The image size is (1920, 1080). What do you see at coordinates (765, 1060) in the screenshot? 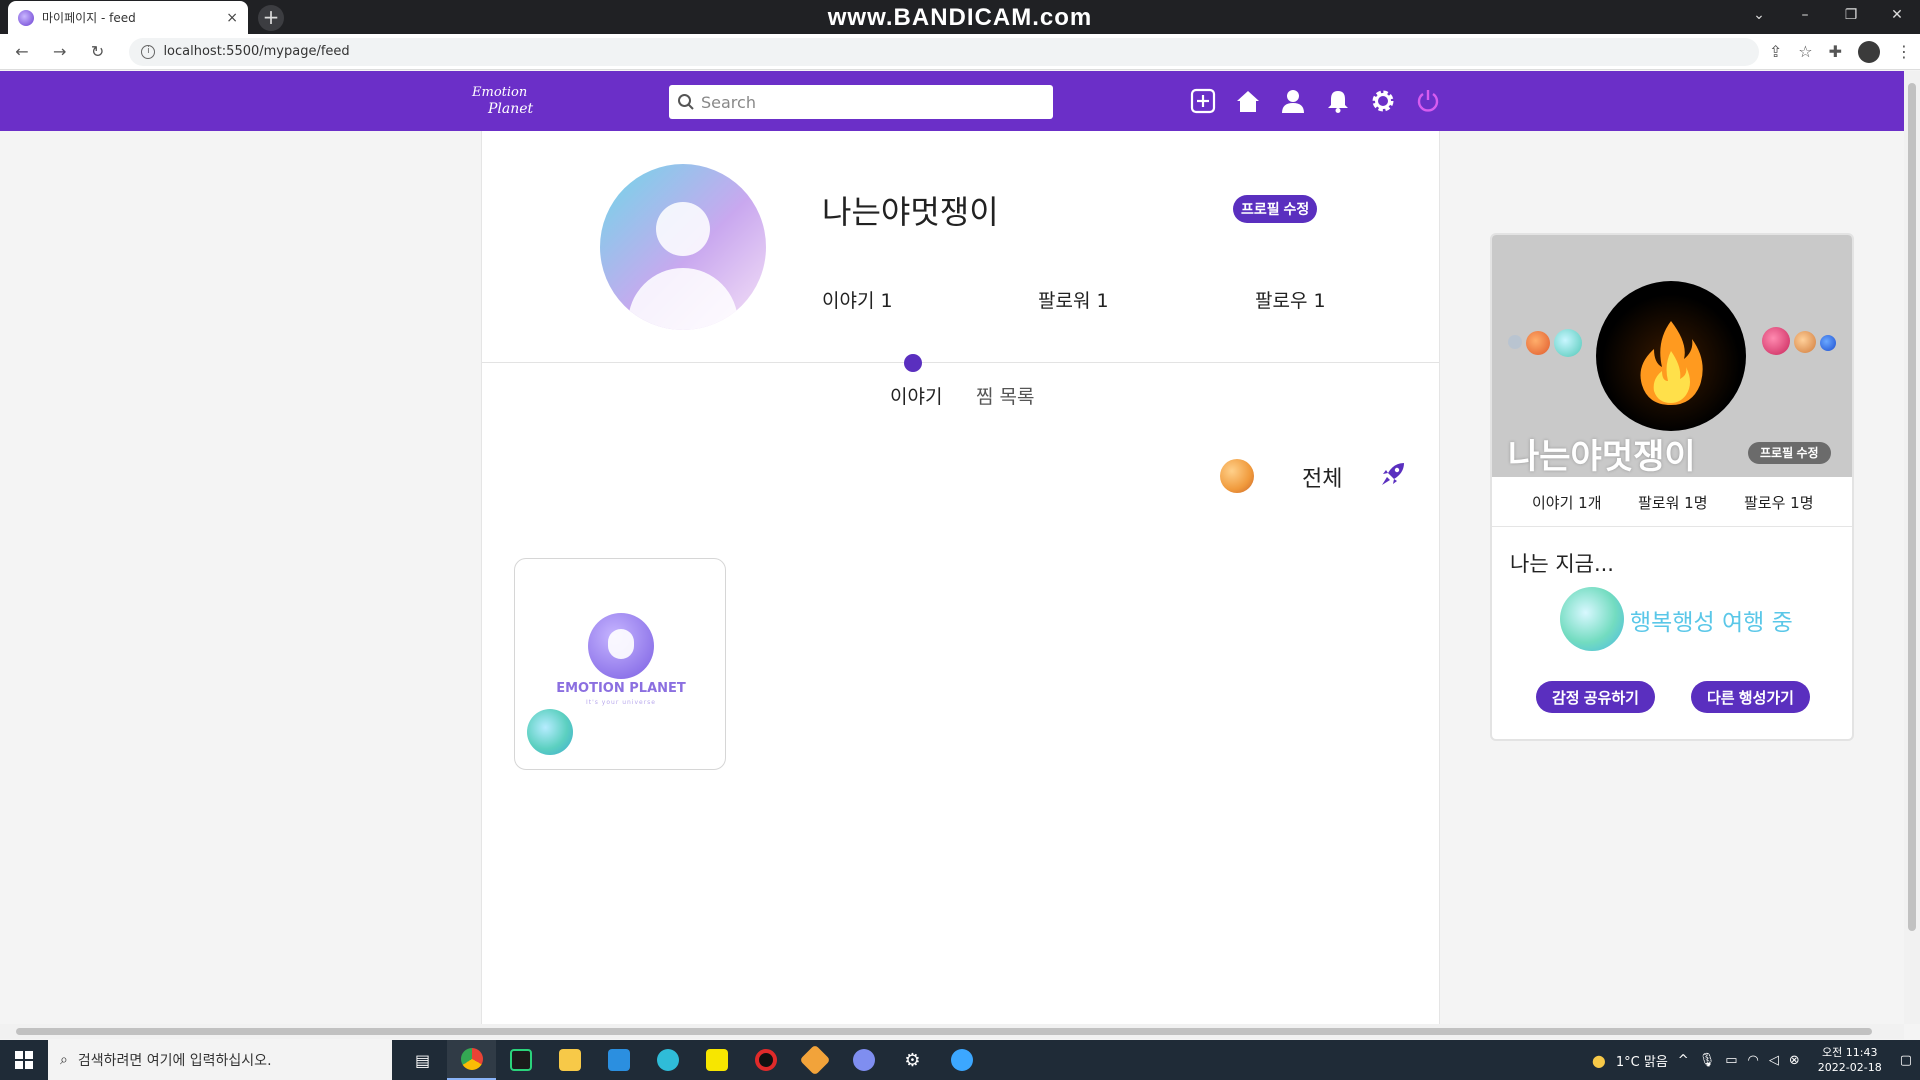
I see `bandicam-record-icon` at bounding box center [765, 1060].